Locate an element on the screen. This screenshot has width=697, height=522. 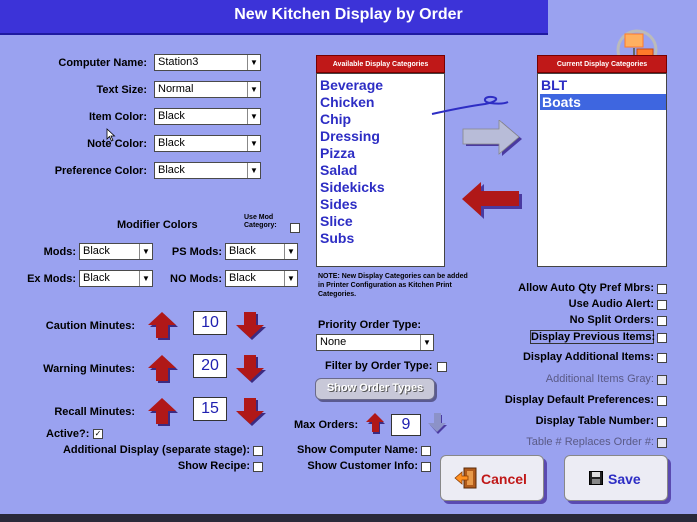
list-item: Sidekicks is located at coordinates (352, 187).